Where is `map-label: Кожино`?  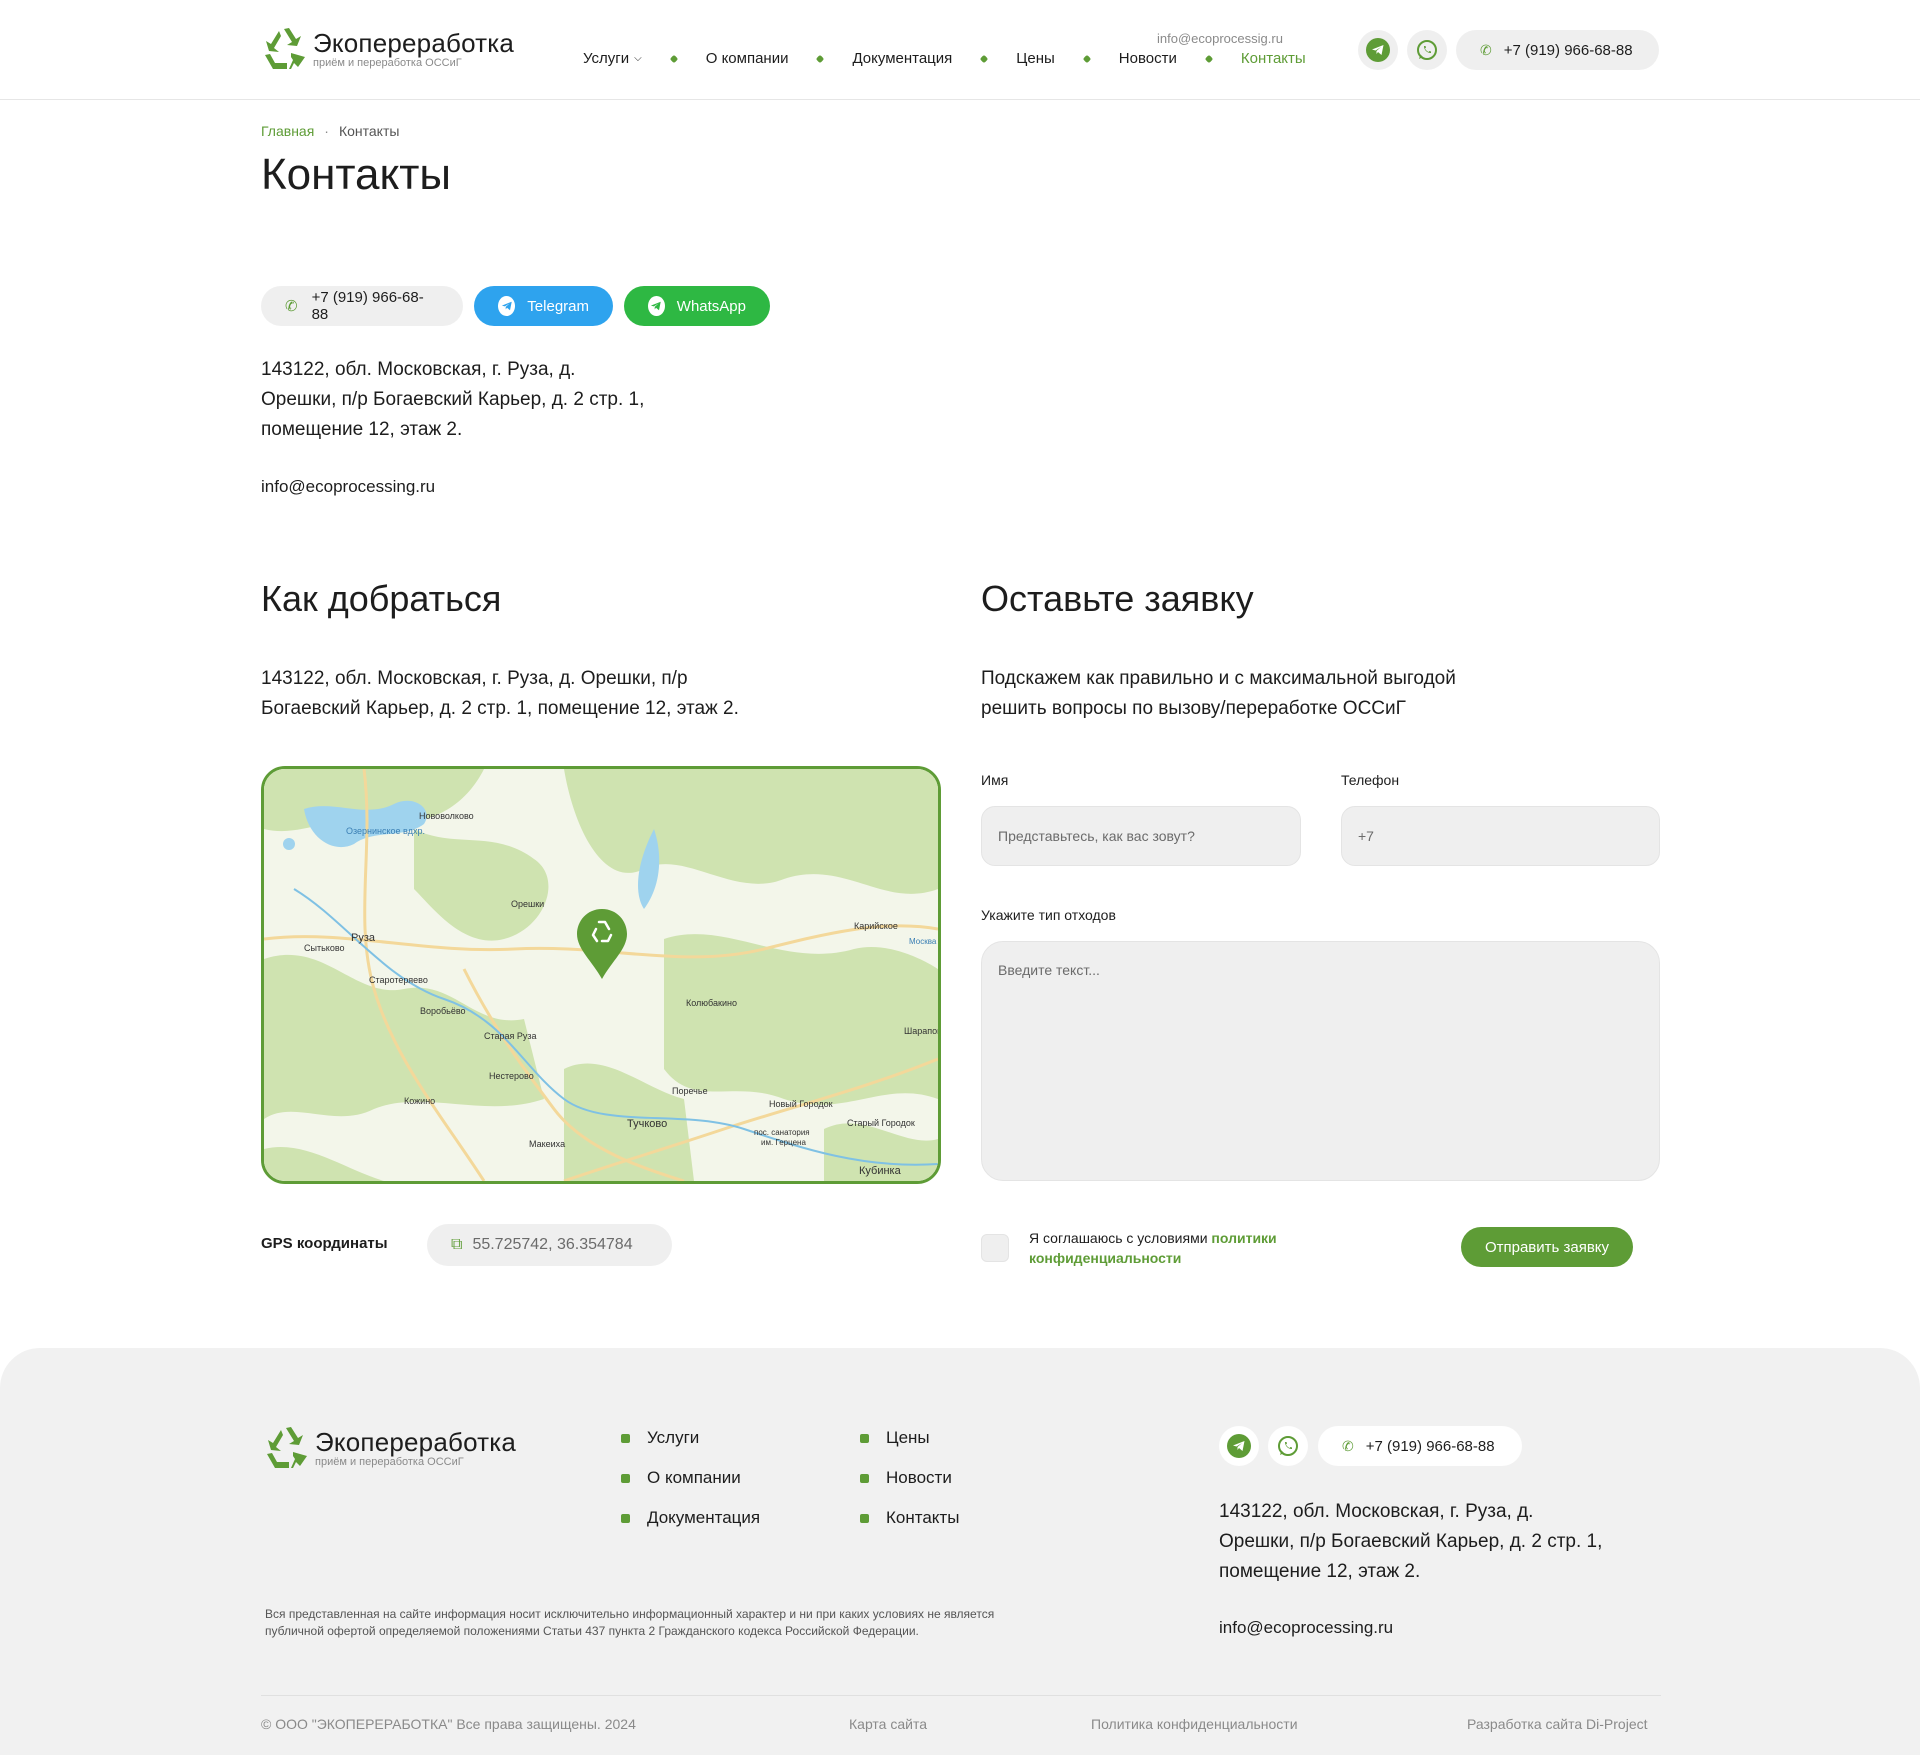 map-label: Кожино is located at coordinates (419, 1101).